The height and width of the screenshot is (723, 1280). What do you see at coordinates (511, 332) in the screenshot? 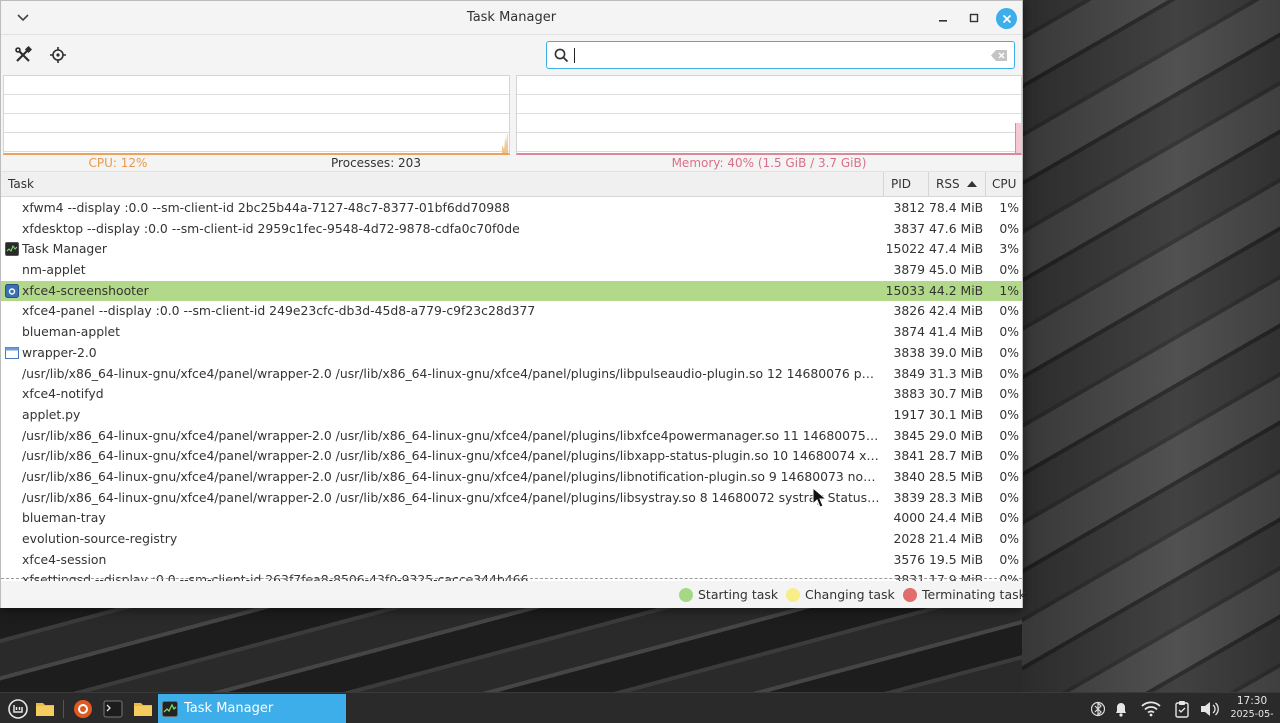
I see `table-row: blueman-applet 3874 41.4 MiB 0%` at bounding box center [511, 332].